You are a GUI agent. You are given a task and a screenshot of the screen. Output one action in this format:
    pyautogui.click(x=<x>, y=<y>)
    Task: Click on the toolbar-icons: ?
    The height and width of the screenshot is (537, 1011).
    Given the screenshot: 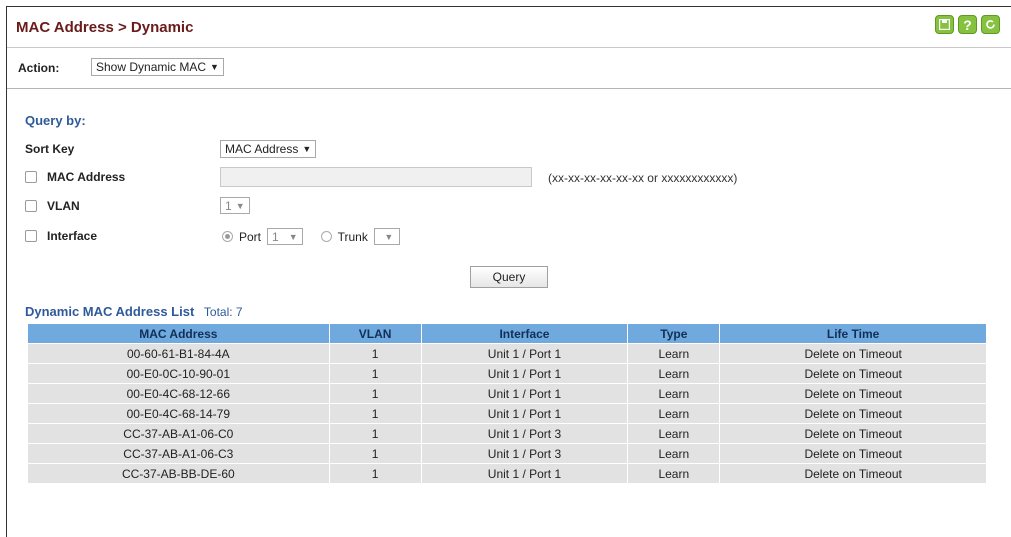 What is the action you would take?
    pyautogui.click(x=967, y=24)
    